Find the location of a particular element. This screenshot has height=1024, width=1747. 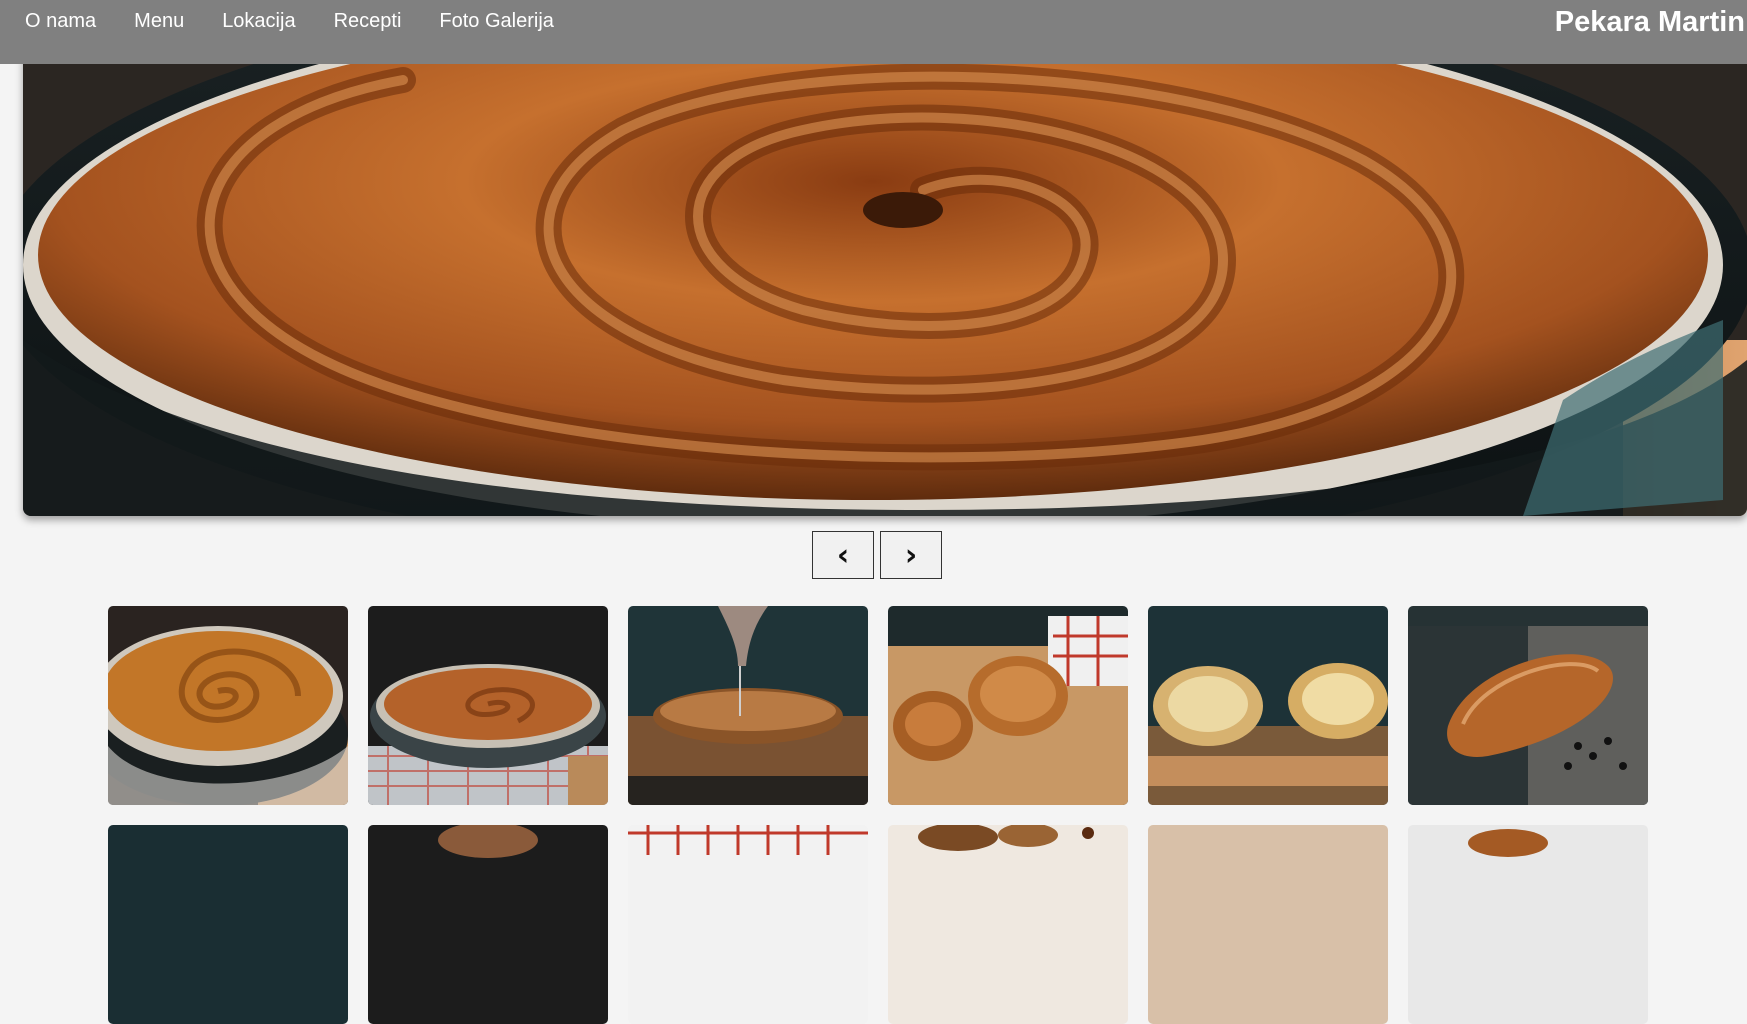

slider-controls: ‹ › is located at coordinates (877, 555).